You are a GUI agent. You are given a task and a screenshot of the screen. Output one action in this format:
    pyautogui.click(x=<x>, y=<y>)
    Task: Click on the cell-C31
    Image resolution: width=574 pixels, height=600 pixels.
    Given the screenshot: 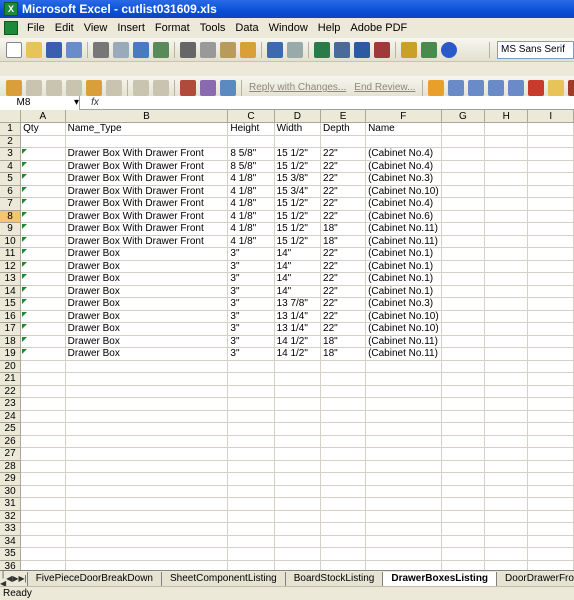 What is the action you would take?
    pyautogui.click(x=251, y=504)
    